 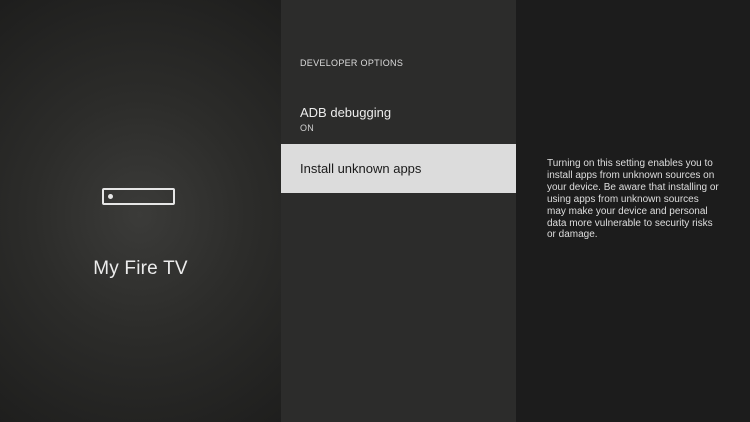 What do you see at coordinates (352, 63) in the screenshot?
I see `section-header: DEVELOPER OPTIONS` at bounding box center [352, 63].